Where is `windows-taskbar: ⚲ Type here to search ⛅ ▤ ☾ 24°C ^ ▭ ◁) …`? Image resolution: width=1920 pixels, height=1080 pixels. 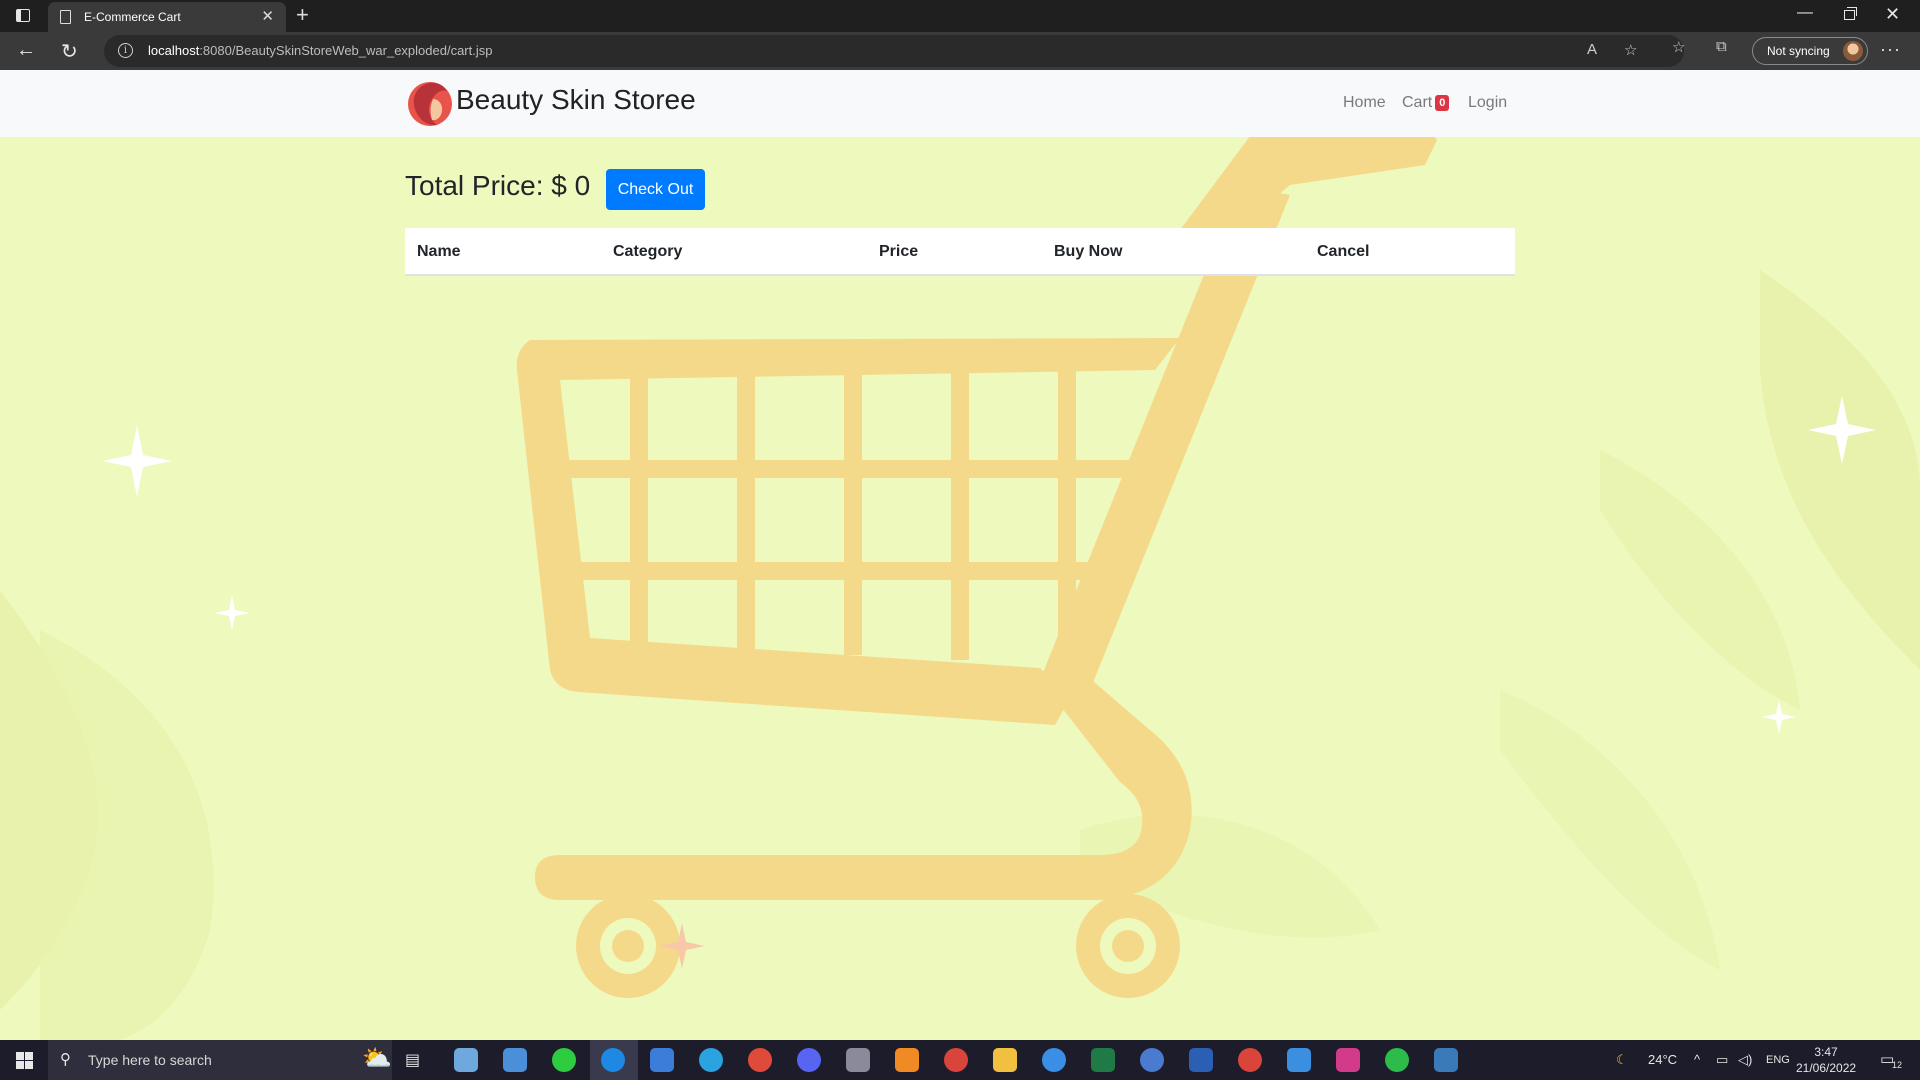
windows-taskbar: ⚲ Type here to search ⛅ ▤ ☾ 24°C ^ ▭ ◁) … is located at coordinates (960, 1060).